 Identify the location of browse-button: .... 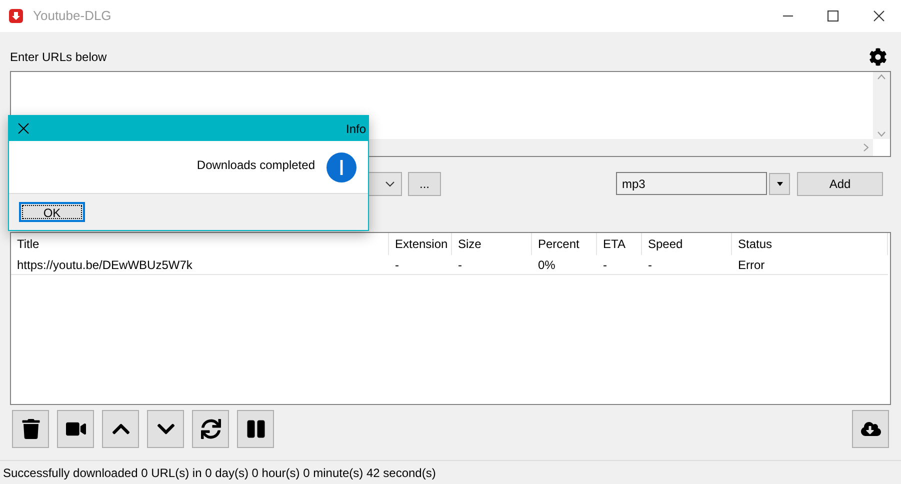
(424, 184).